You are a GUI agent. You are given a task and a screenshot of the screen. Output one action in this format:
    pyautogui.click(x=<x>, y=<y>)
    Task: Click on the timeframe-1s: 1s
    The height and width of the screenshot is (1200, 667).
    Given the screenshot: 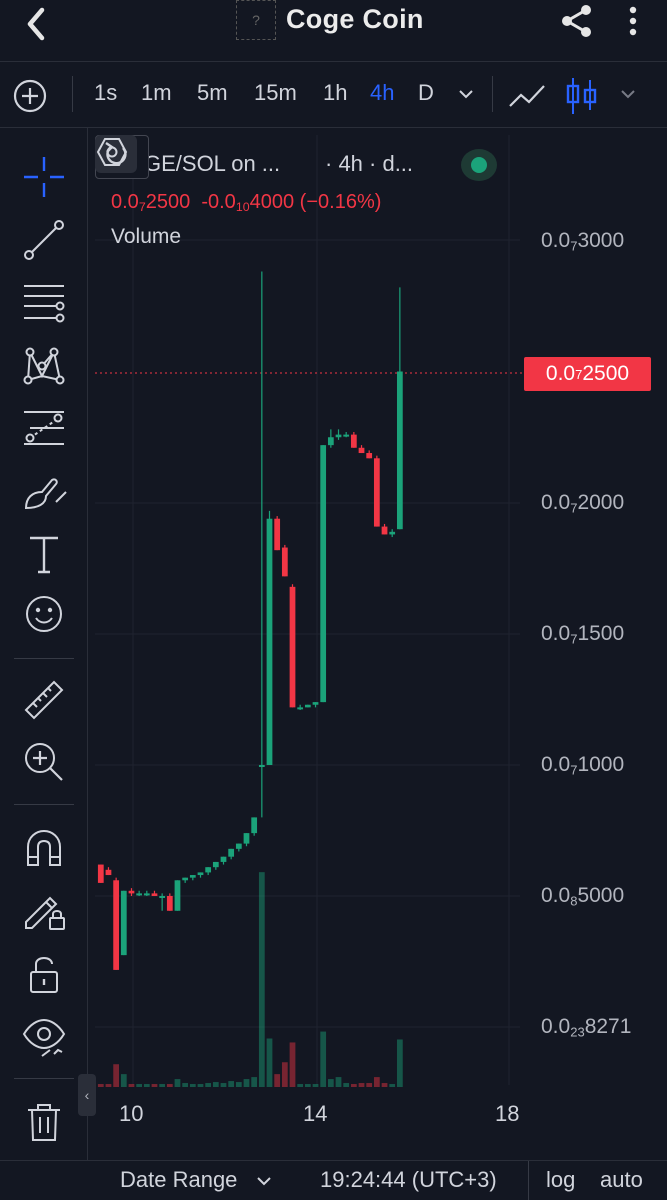 What is the action you would take?
    pyautogui.click(x=105, y=93)
    